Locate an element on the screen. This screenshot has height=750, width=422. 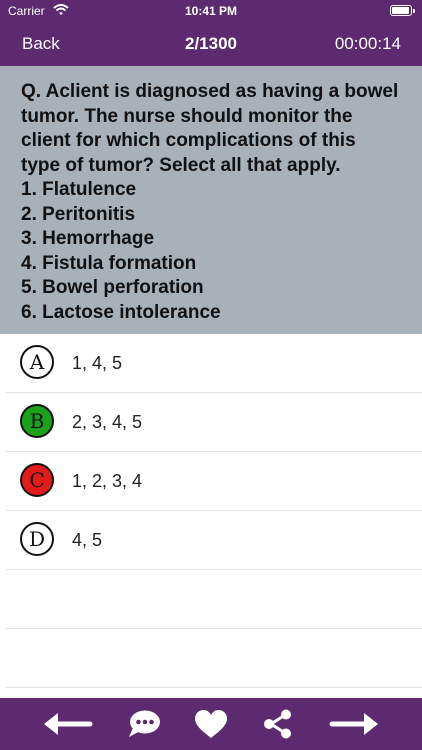
arrow-right-icon is located at coordinates (355, 724).